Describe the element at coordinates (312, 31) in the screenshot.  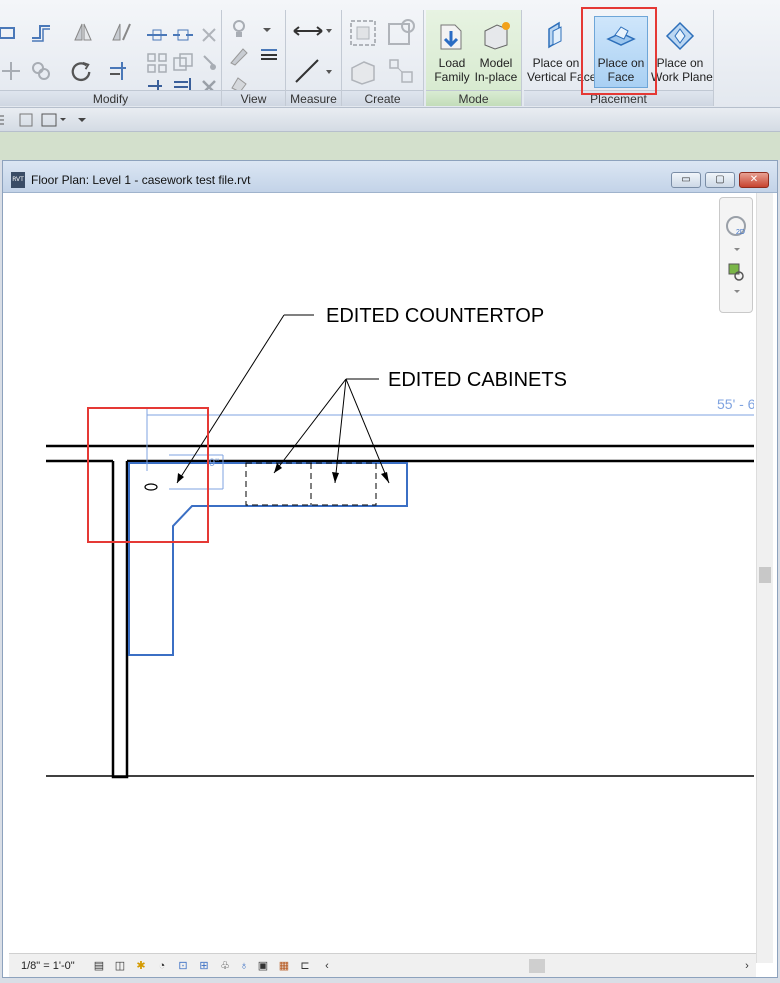
I see `measure-distance-icon` at that location.